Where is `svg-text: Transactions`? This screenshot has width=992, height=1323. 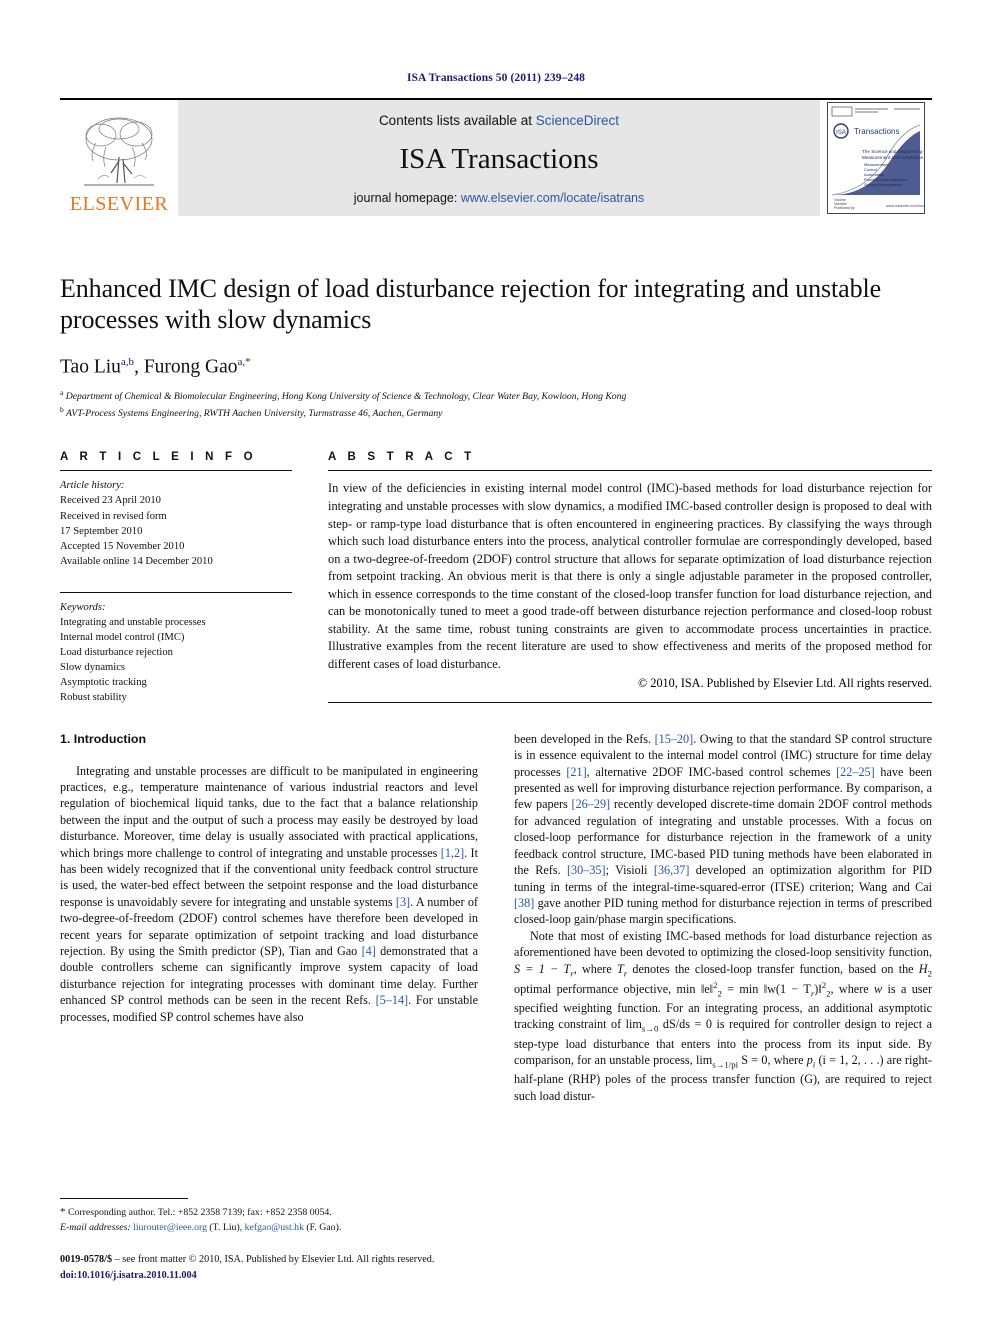 svg-text: Transactions is located at coordinates (877, 131).